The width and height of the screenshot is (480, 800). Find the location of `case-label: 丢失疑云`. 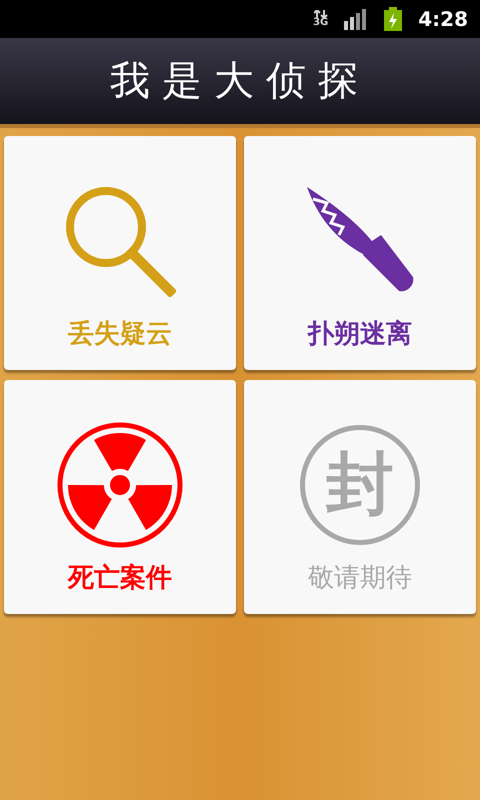

case-label: 丢失疑云 is located at coordinates (120, 334).